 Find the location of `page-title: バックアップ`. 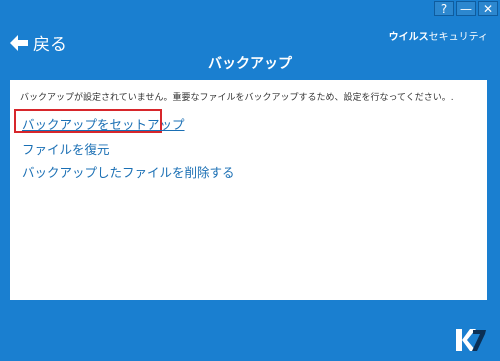

page-title: バックアップ is located at coordinates (250, 64).